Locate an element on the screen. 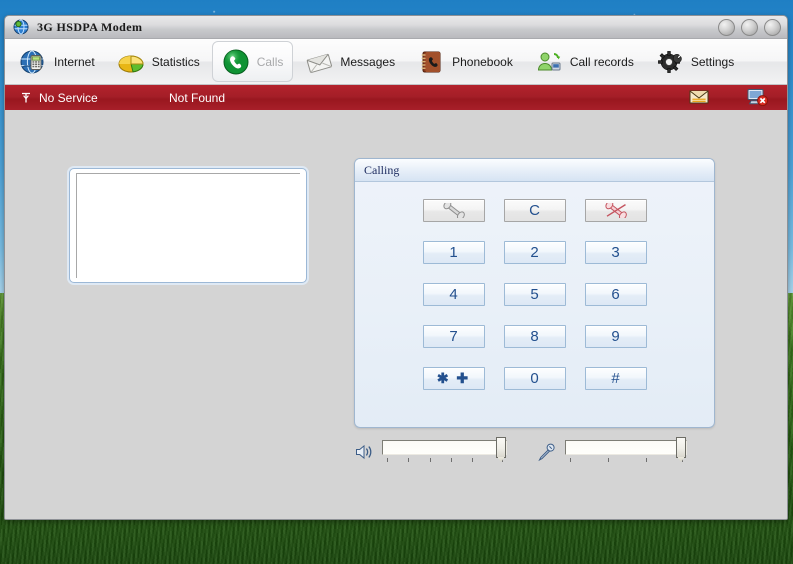 This screenshot has height=564, width=793. globe-internet-icon is located at coordinates (33, 62).